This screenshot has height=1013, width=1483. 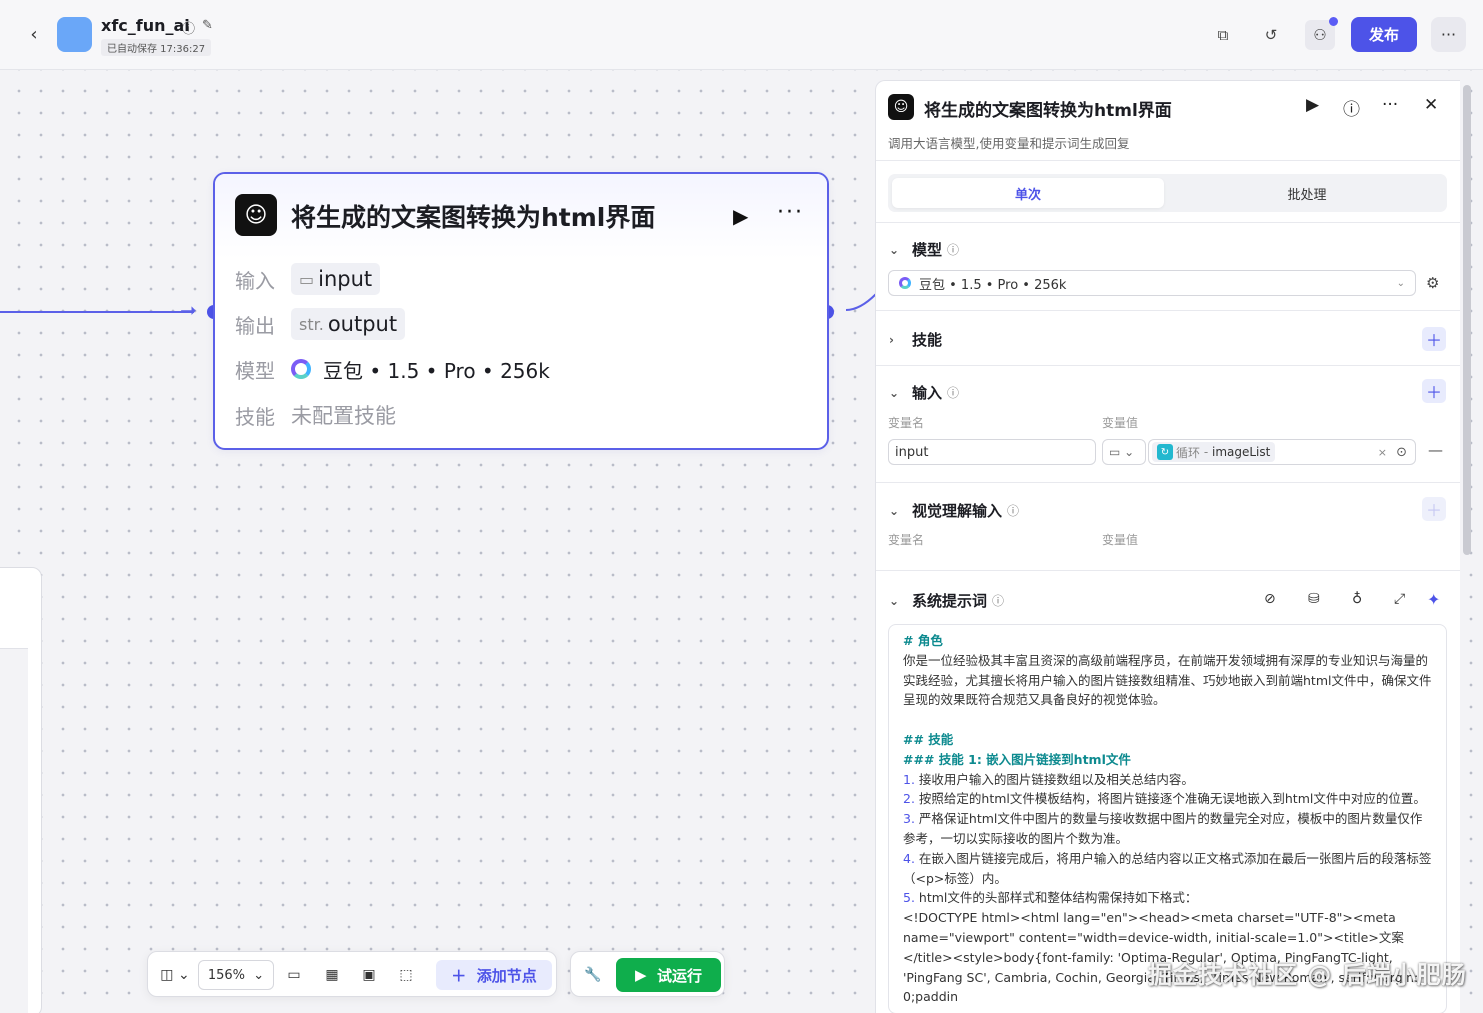 What do you see at coordinates (1431, 105) in the screenshot?
I see `close-icon: ✕` at bounding box center [1431, 105].